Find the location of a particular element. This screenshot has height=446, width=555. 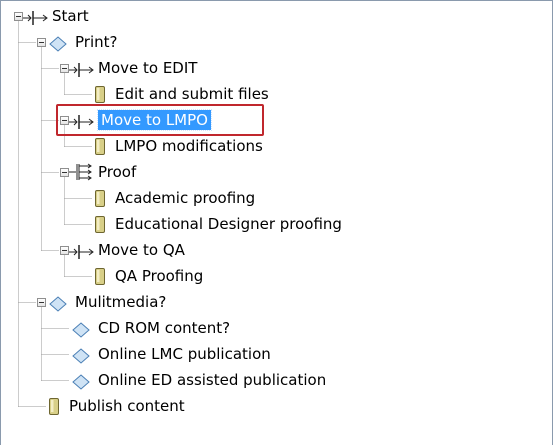

tree-node-label: Educational Designer proofing is located at coordinates (228, 224).